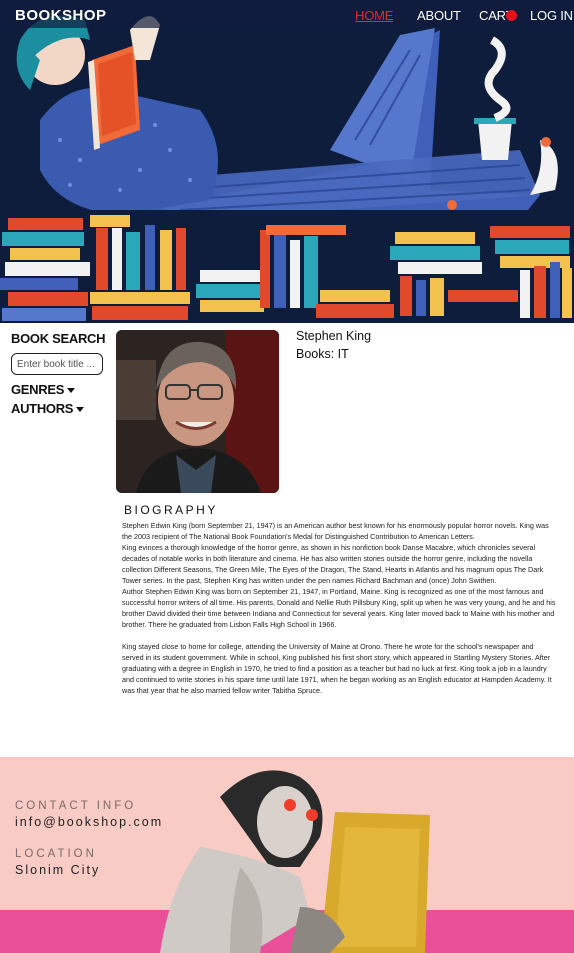 This screenshot has height=953, width=574. I want to click on biography-title: BIOGRAPHY, so click(171, 510).